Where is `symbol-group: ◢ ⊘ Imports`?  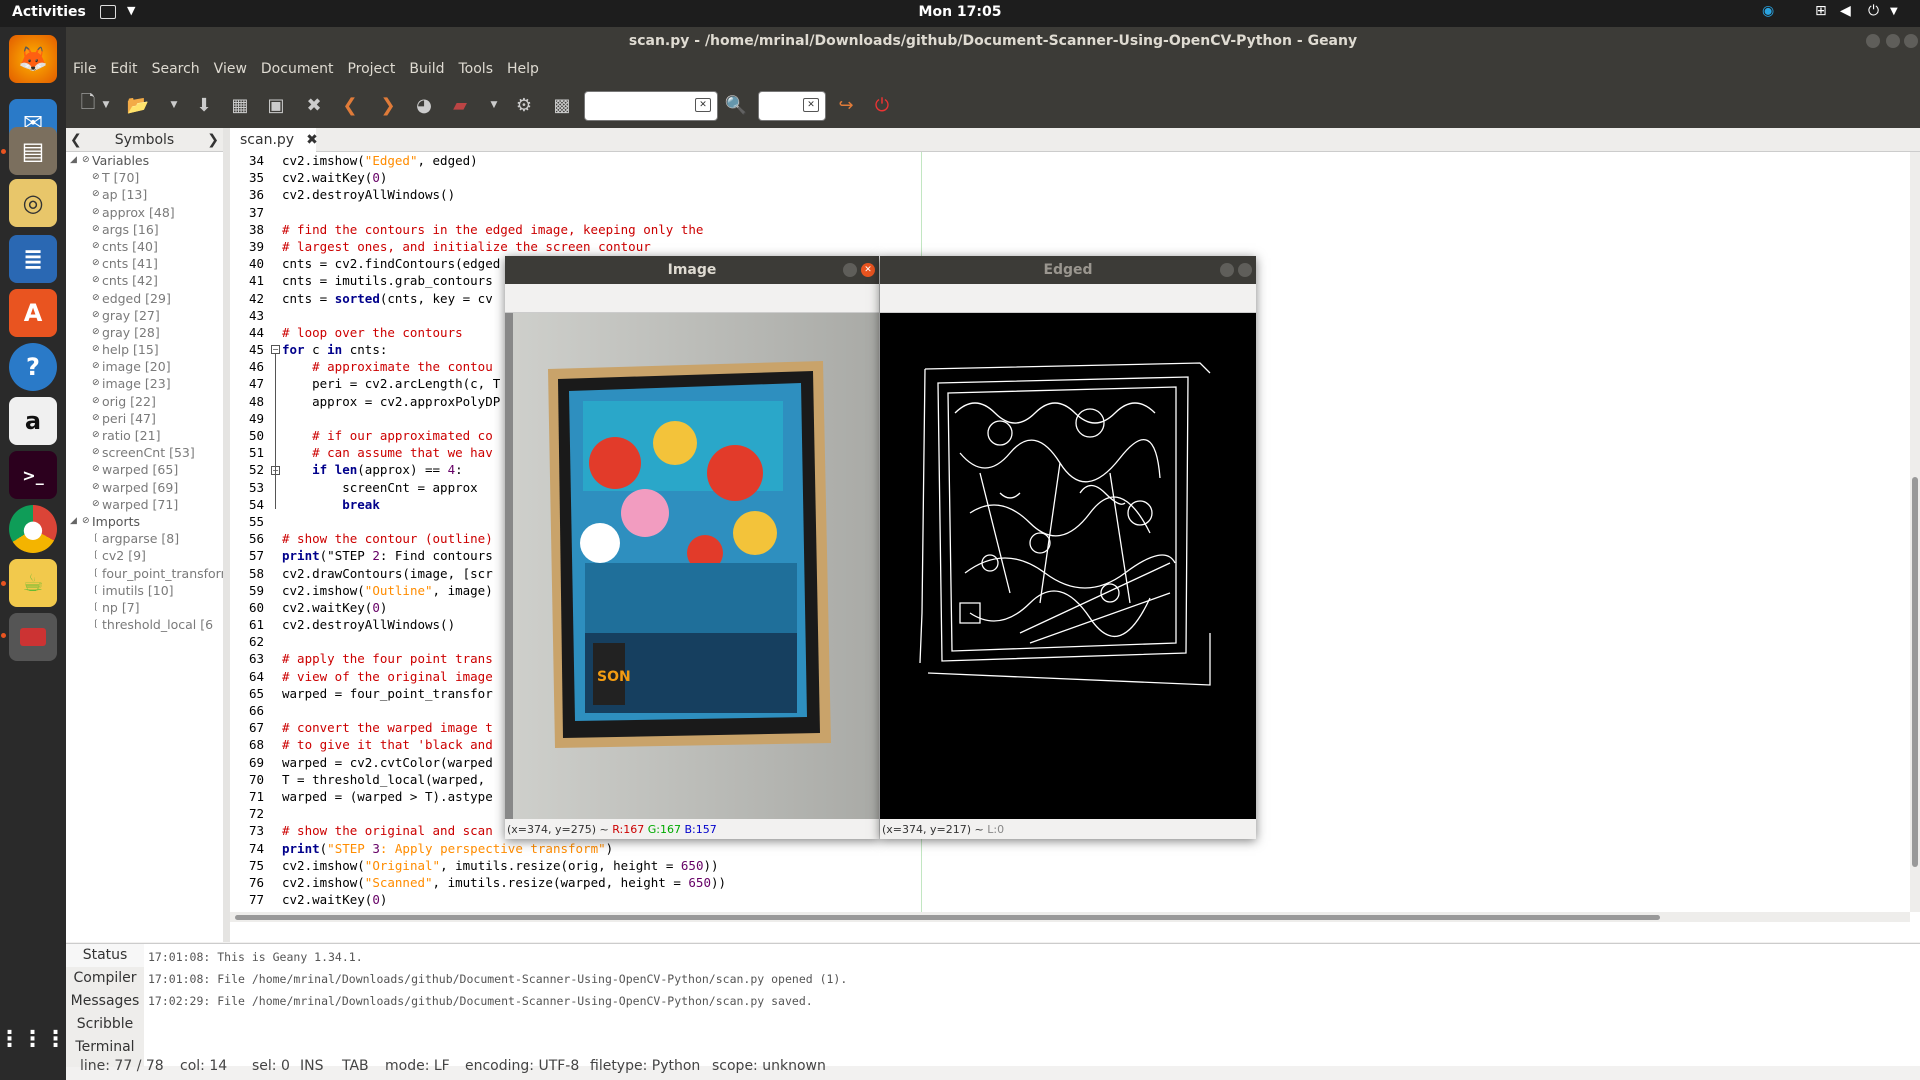
symbol-group: ◢ ⊘ Imports is located at coordinates (144, 521).